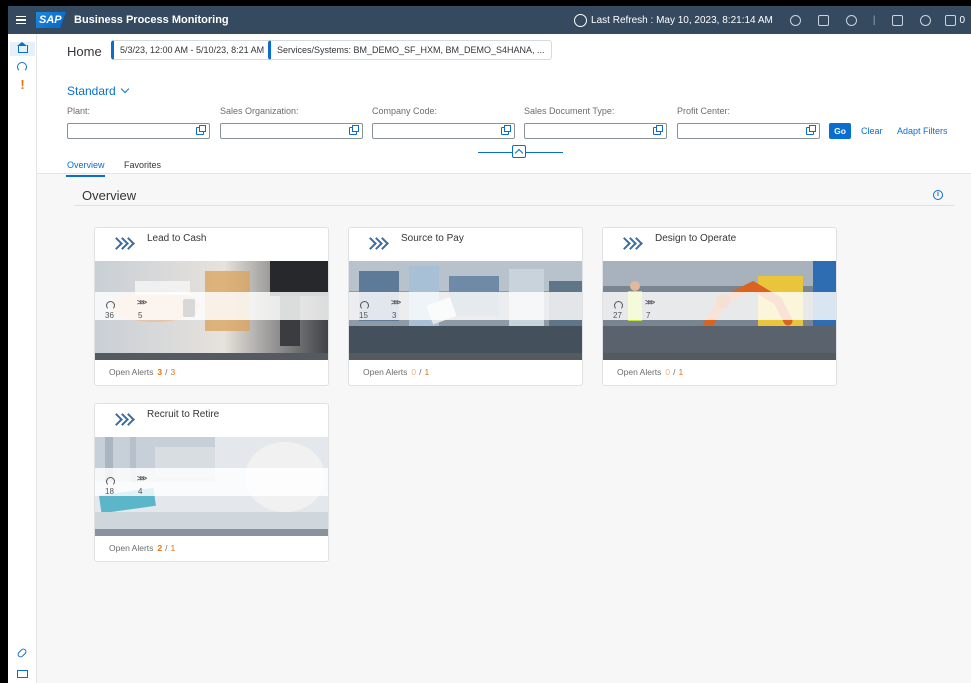 This screenshot has height=683, width=971. Describe the element at coordinates (79, 111) in the screenshot. I see `filter-label-plant: Plant:` at that location.